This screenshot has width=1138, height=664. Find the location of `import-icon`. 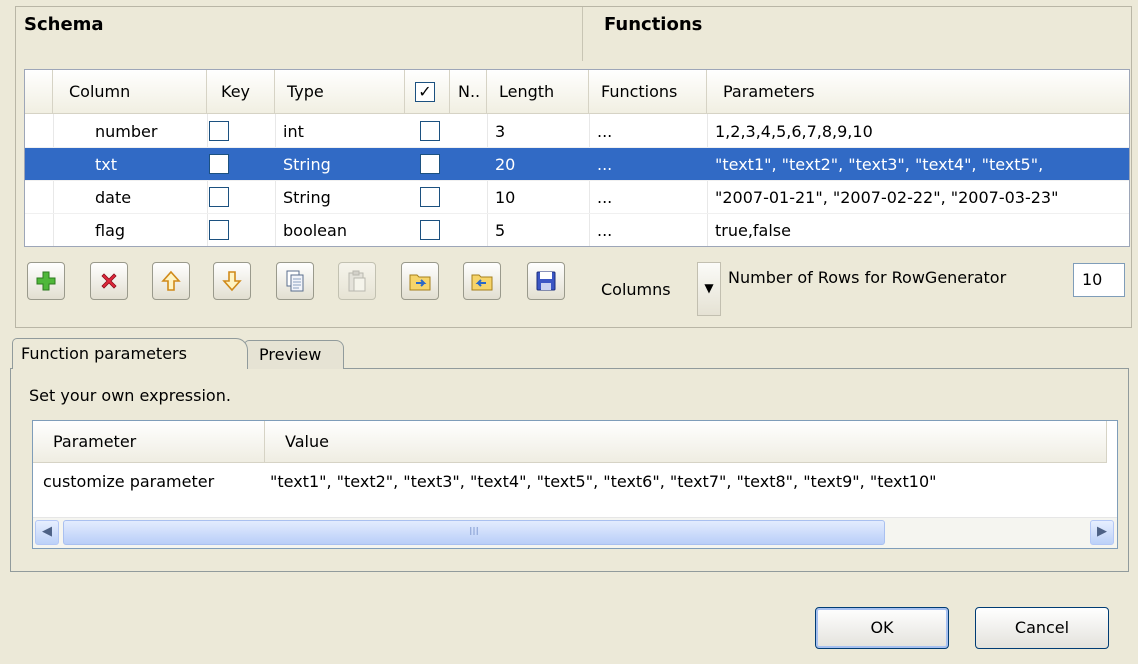

import-icon is located at coordinates (420, 282).